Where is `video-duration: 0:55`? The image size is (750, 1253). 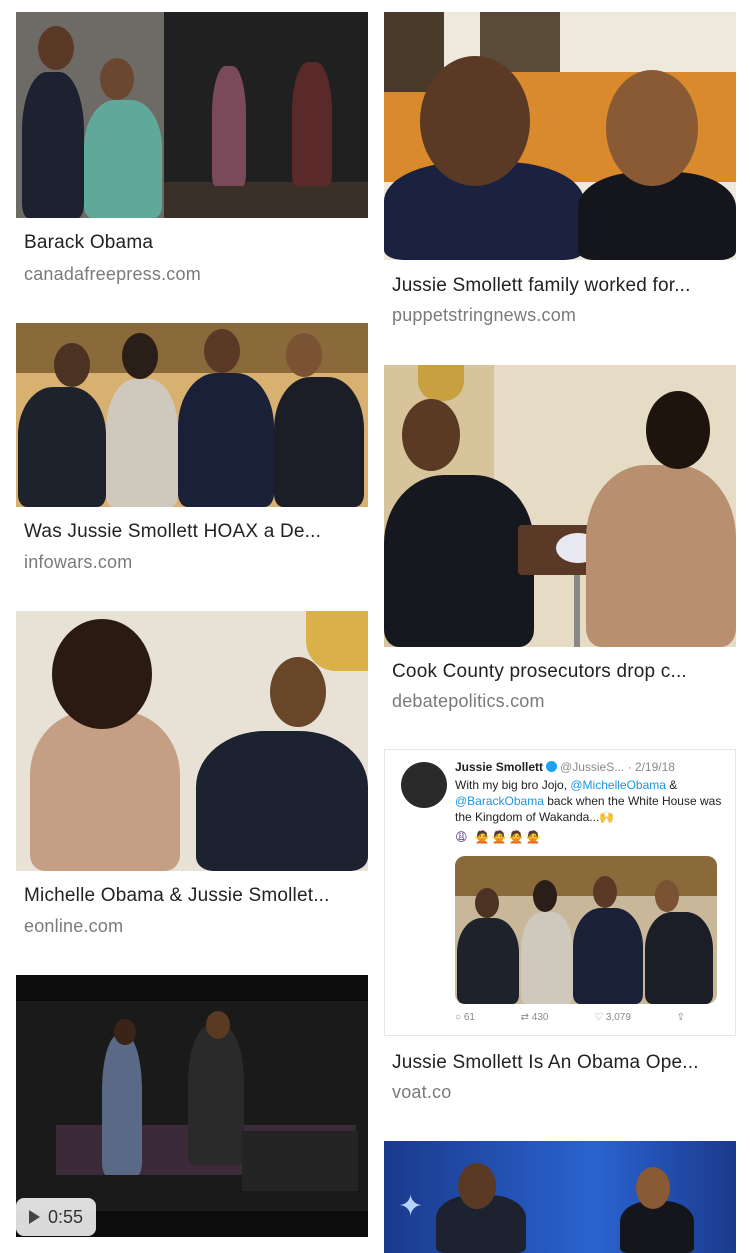 video-duration: 0:55 is located at coordinates (65, 1216).